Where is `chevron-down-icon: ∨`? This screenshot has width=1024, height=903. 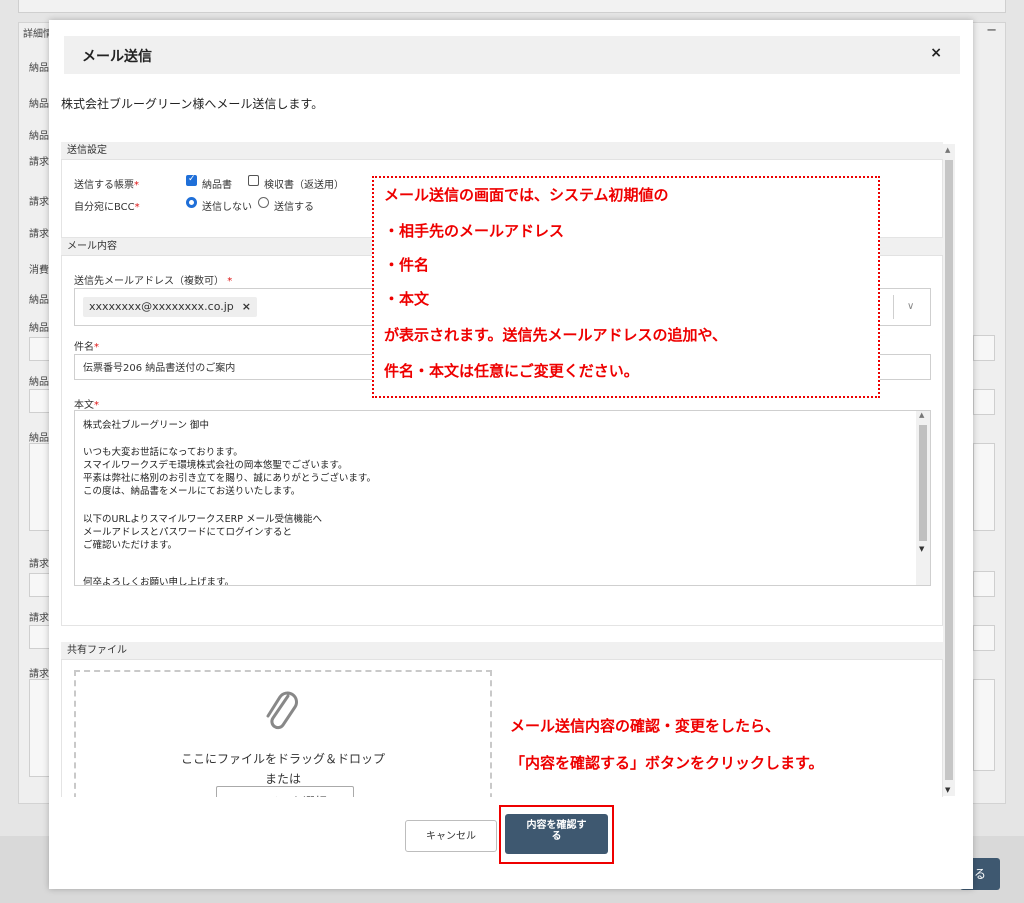
chevron-down-icon: ∨ is located at coordinates (910, 306).